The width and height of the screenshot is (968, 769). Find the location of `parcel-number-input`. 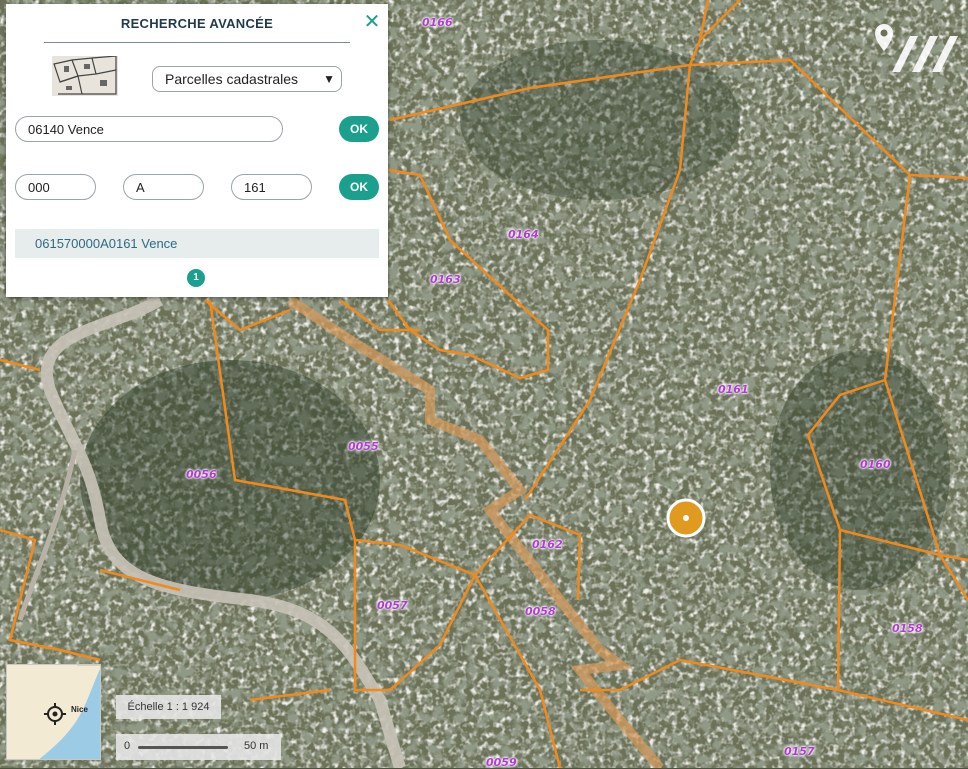

parcel-number-input is located at coordinates (271, 187).